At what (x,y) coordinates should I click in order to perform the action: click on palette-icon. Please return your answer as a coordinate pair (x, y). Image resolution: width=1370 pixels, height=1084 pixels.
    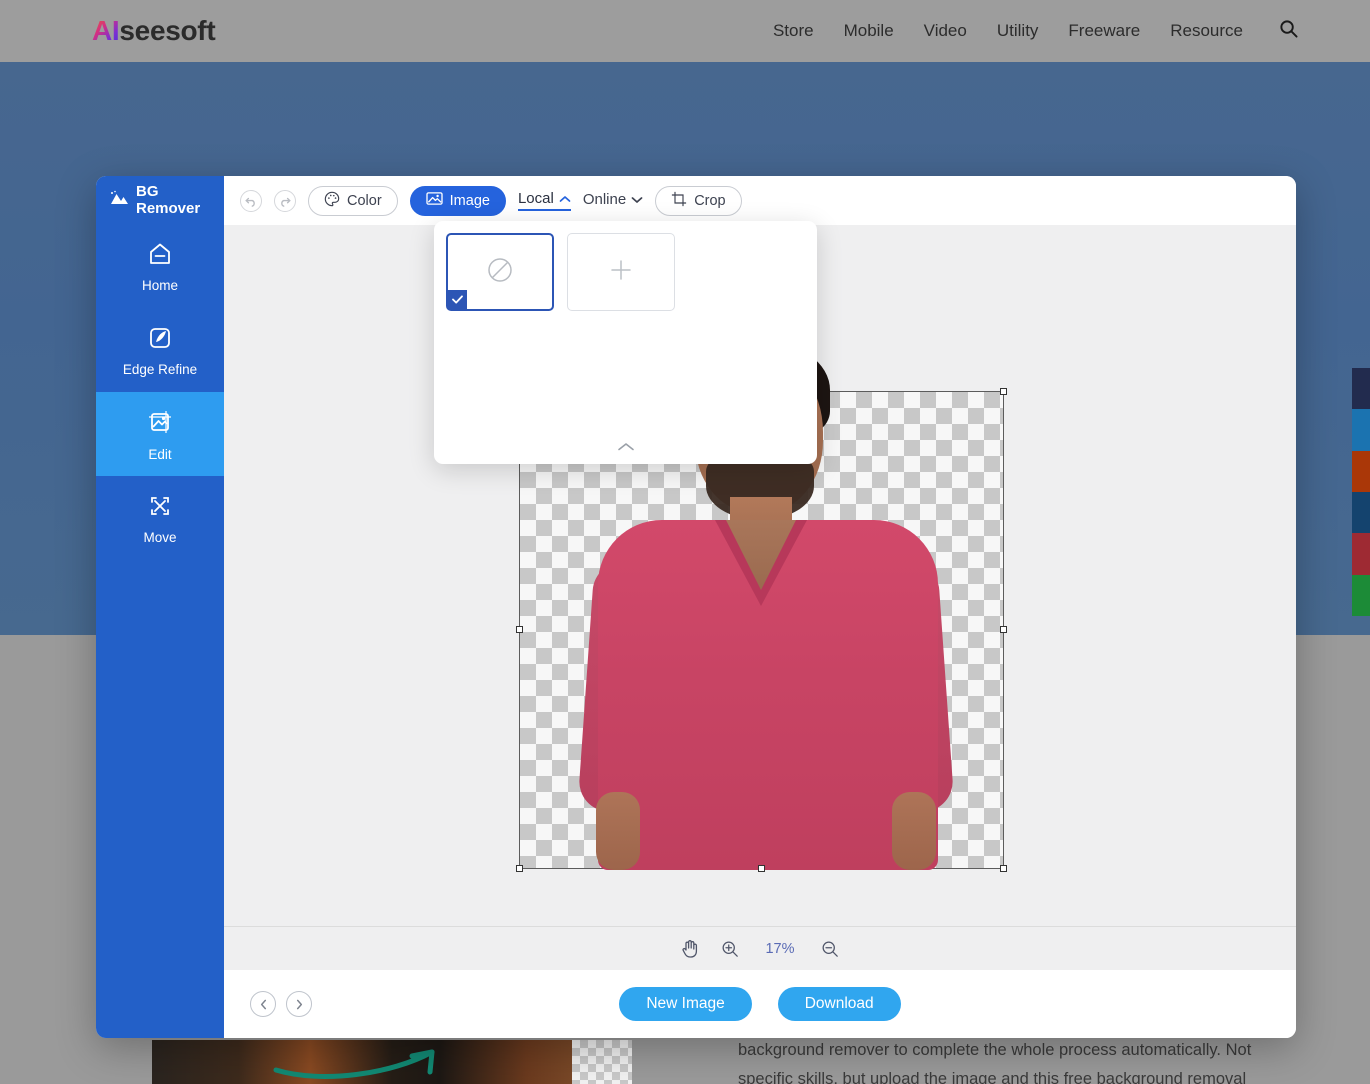
    Looking at the image, I should click on (332, 201).